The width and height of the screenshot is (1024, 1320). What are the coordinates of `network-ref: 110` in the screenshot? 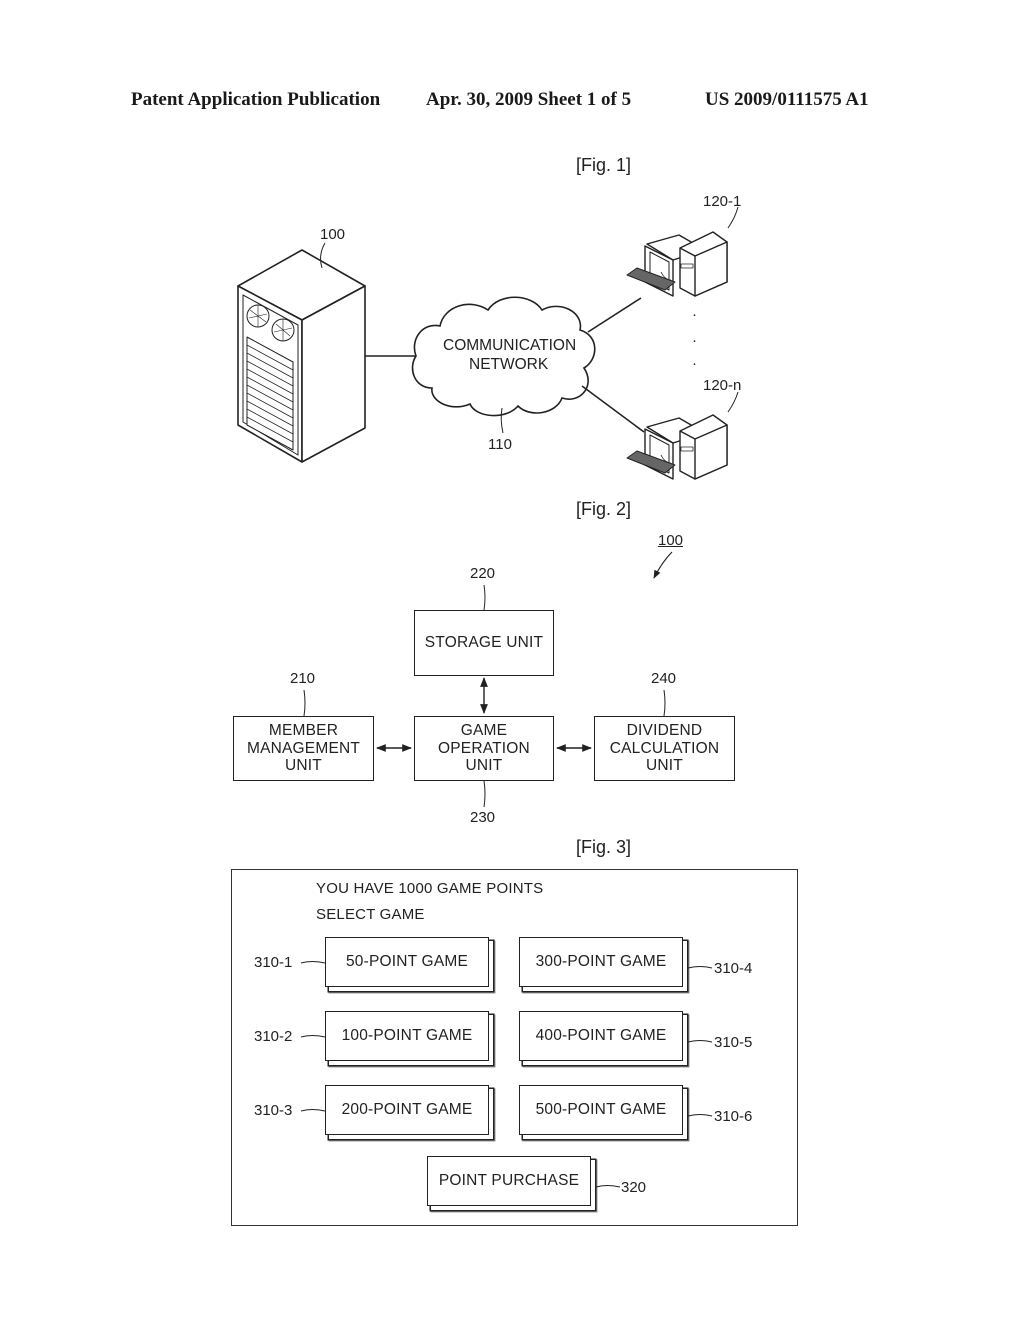 It's located at (500, 444).